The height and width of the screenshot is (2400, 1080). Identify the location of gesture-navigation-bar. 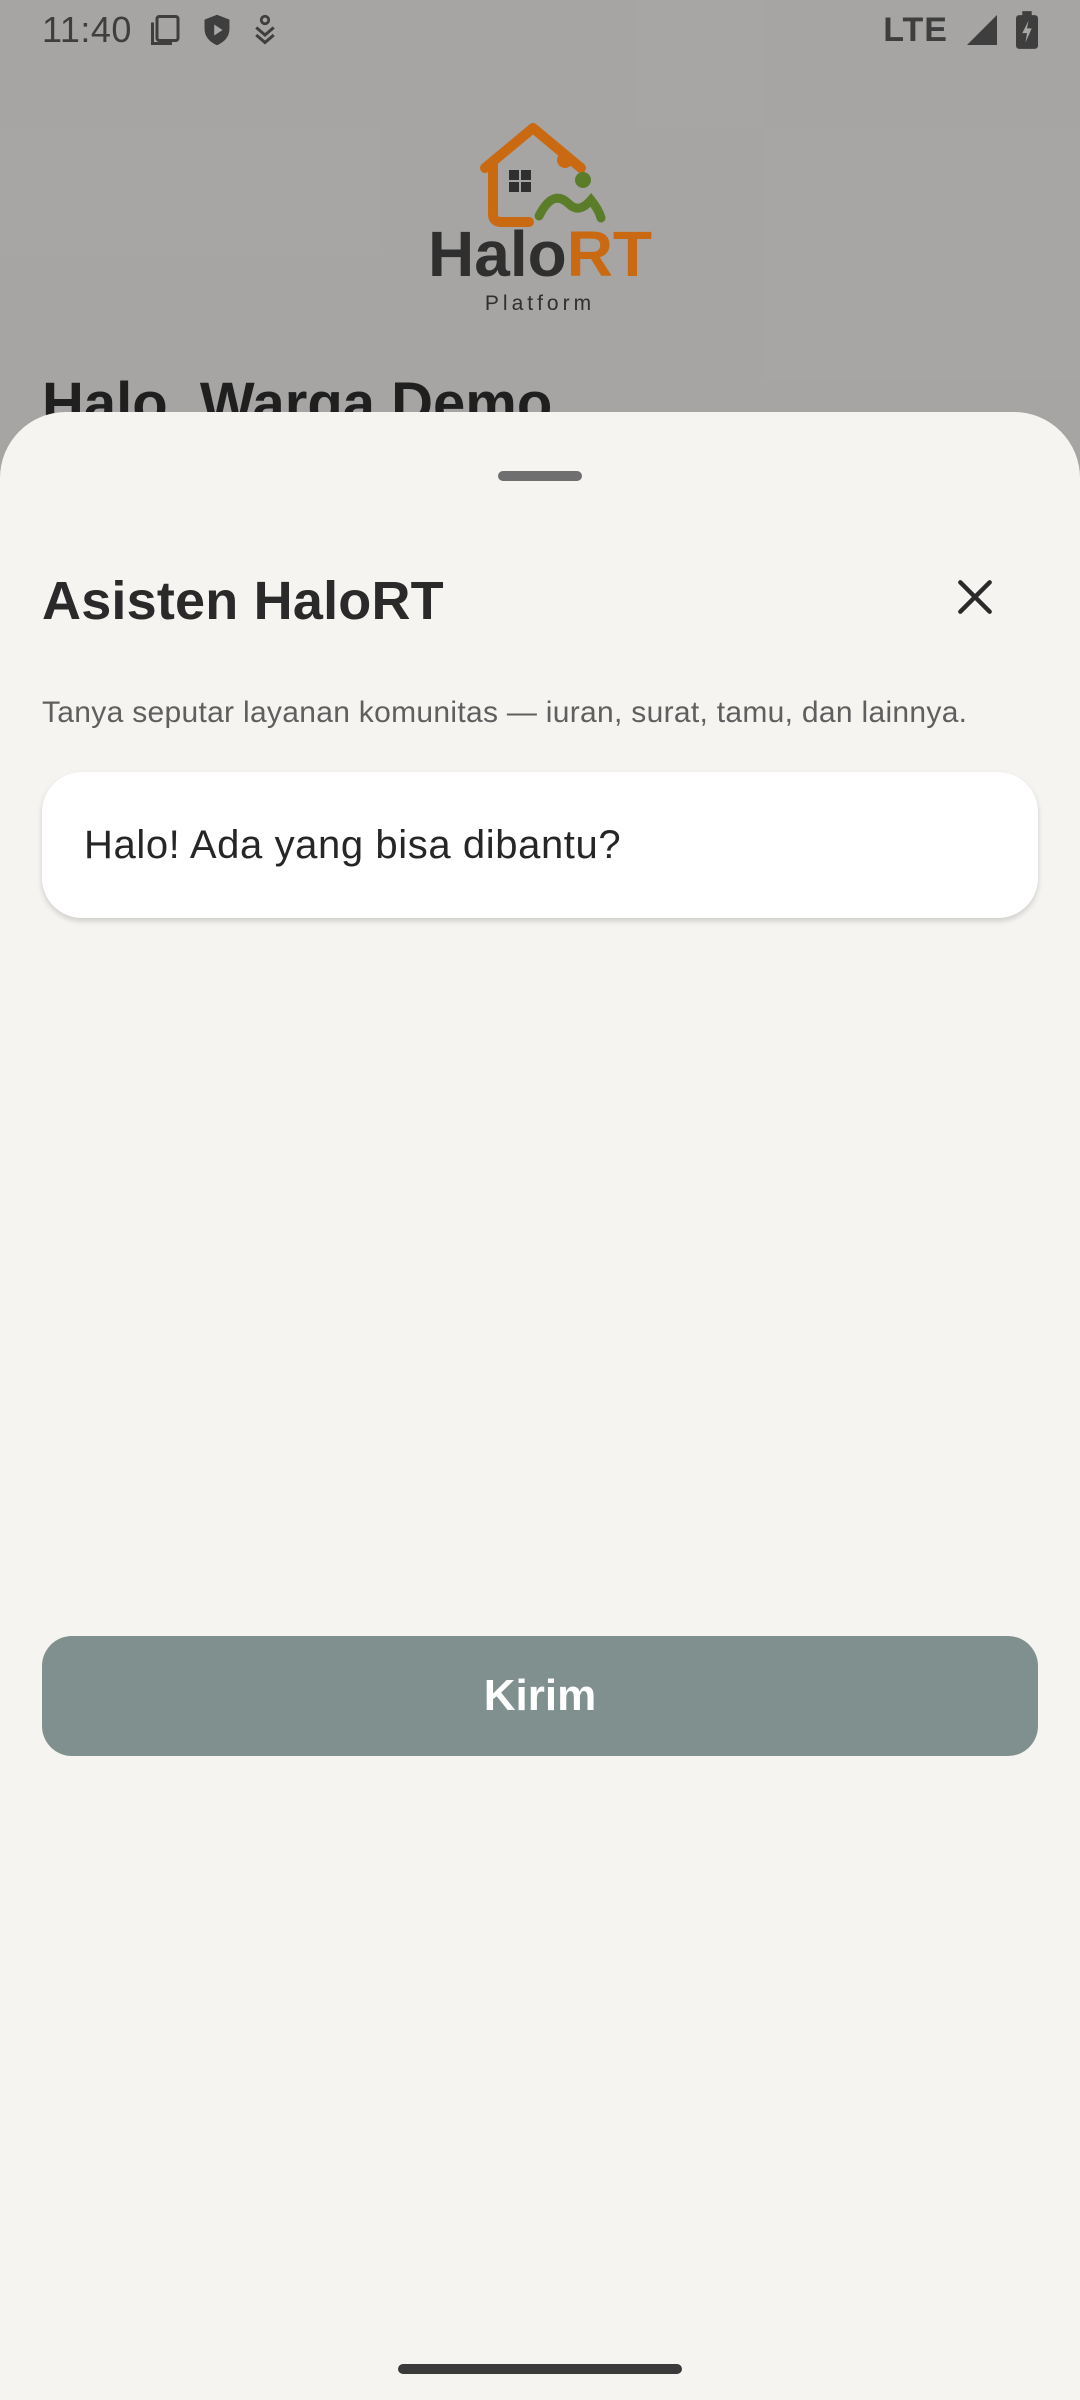
(540, 2369).